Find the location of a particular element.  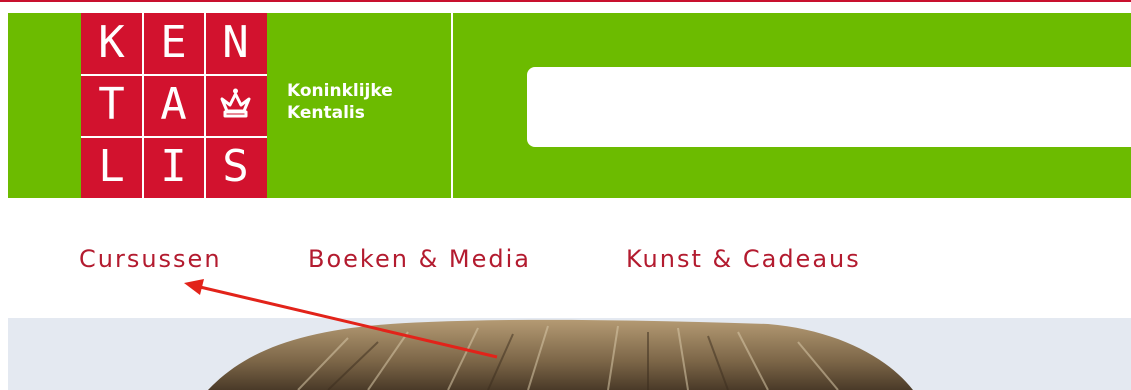

kentalis-logo: K E N T A L I S is located at coordinates (174, 105).